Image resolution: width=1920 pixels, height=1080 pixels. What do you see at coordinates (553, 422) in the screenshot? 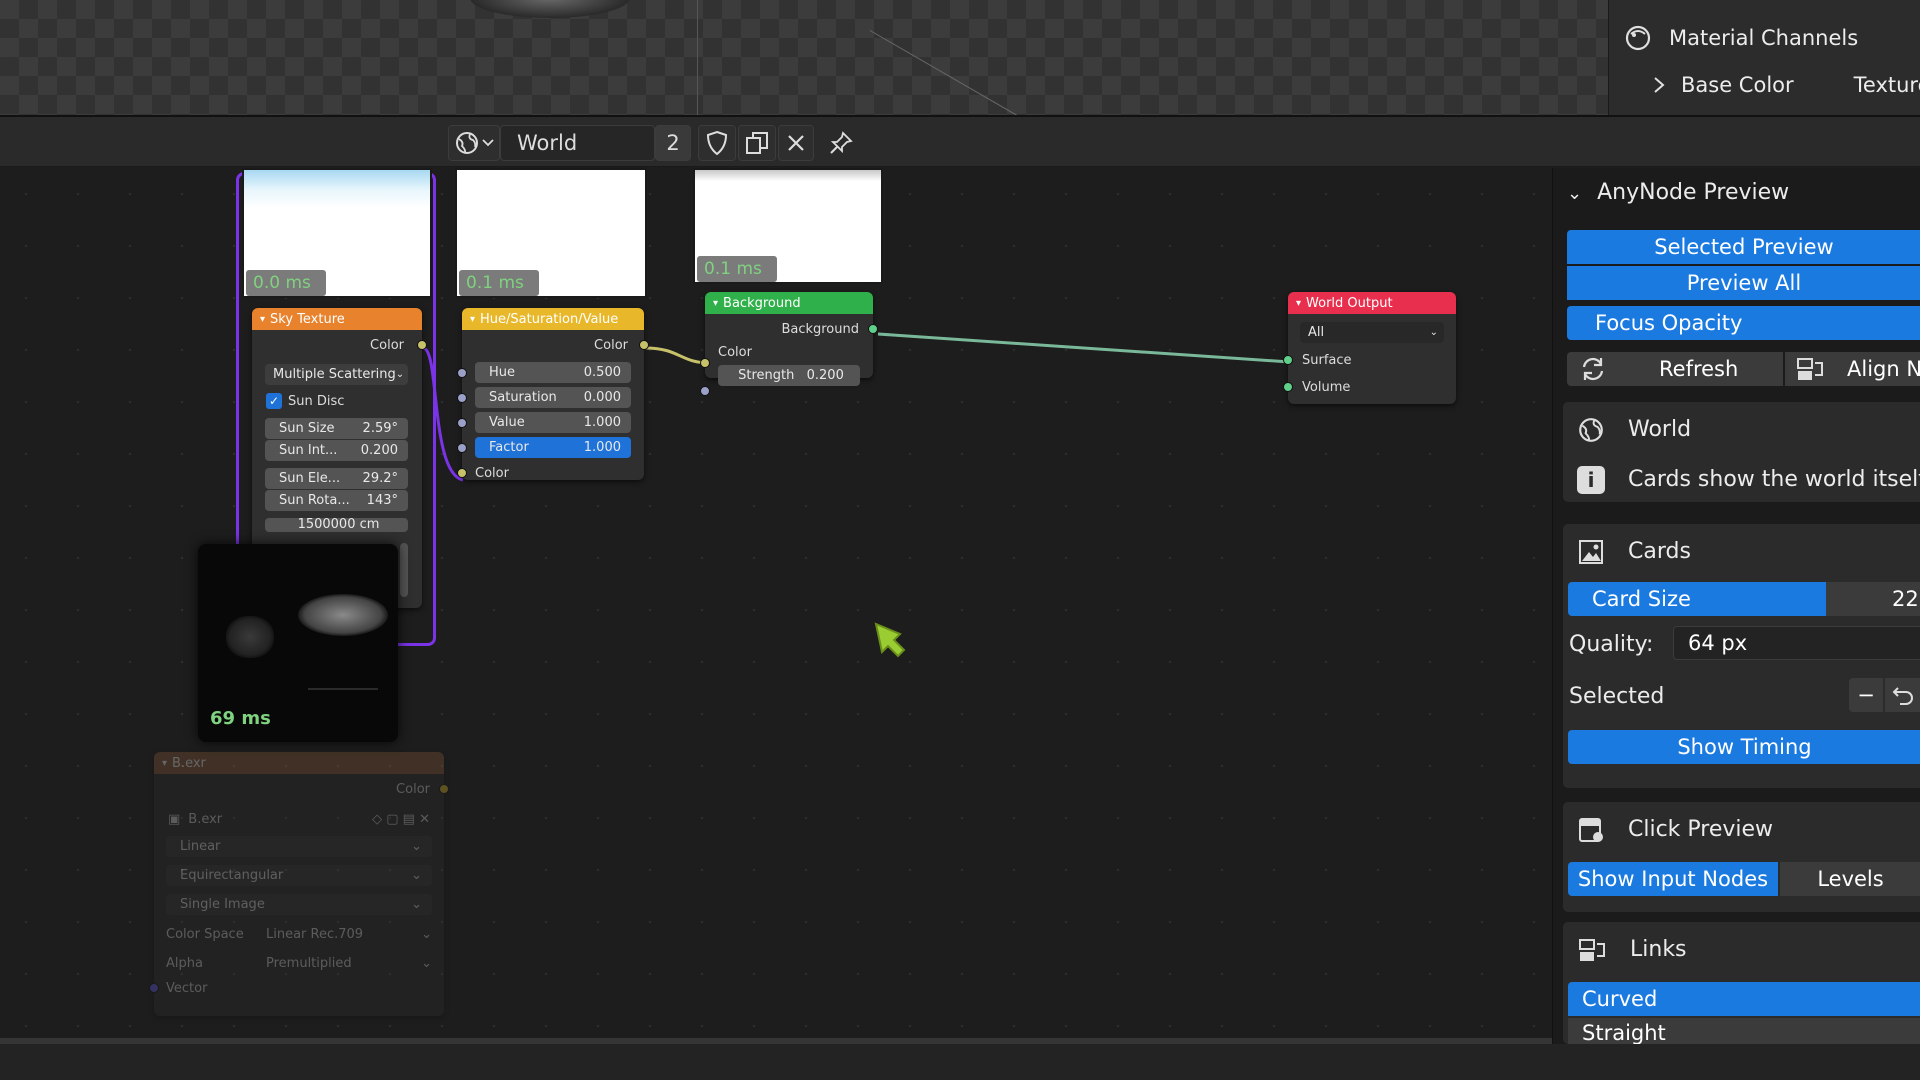
I see `value-field: Value 1.000` at bounding box center [553, 422].